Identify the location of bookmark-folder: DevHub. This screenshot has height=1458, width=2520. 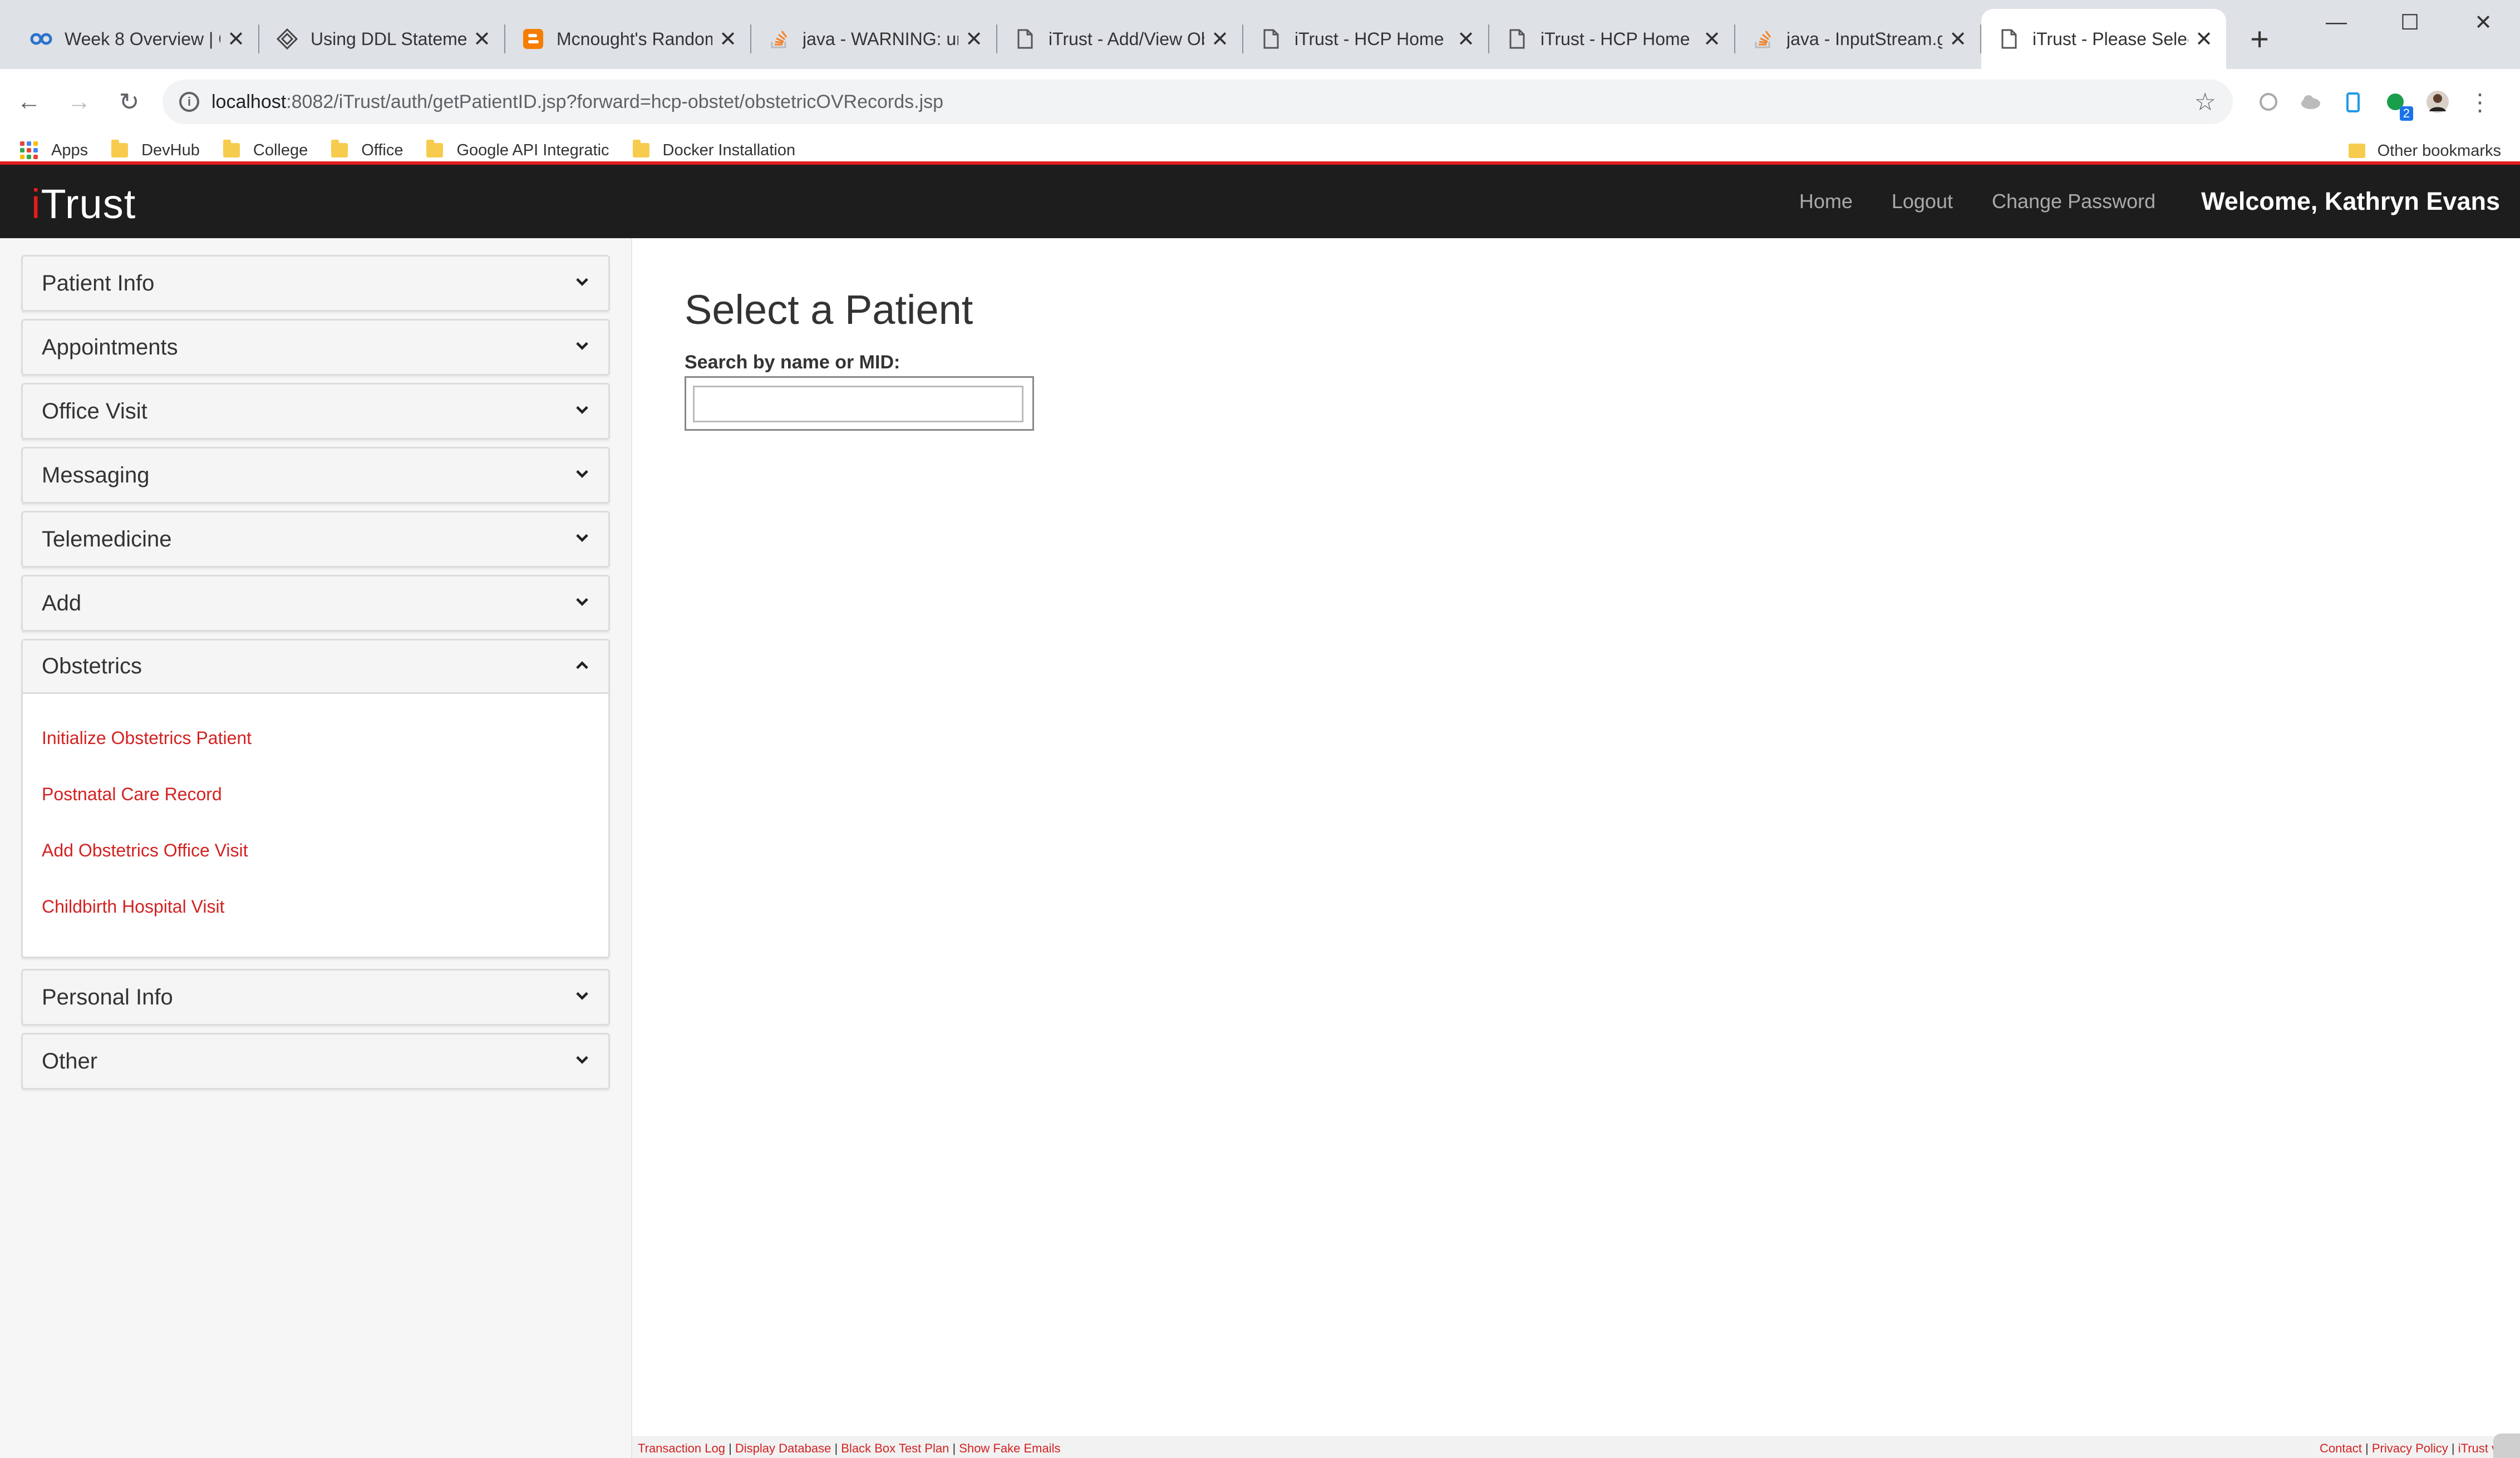
(155, 150).